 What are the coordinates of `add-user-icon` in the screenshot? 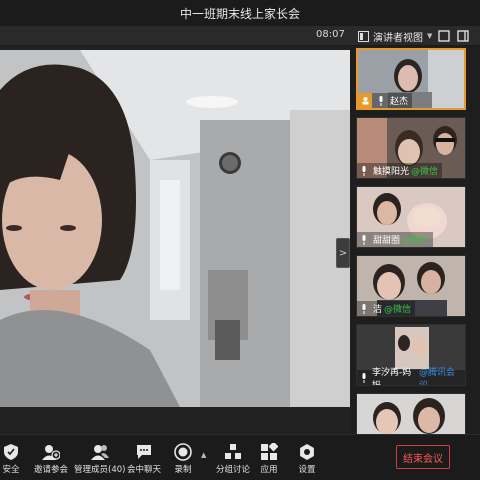 It's located at (51, 452).